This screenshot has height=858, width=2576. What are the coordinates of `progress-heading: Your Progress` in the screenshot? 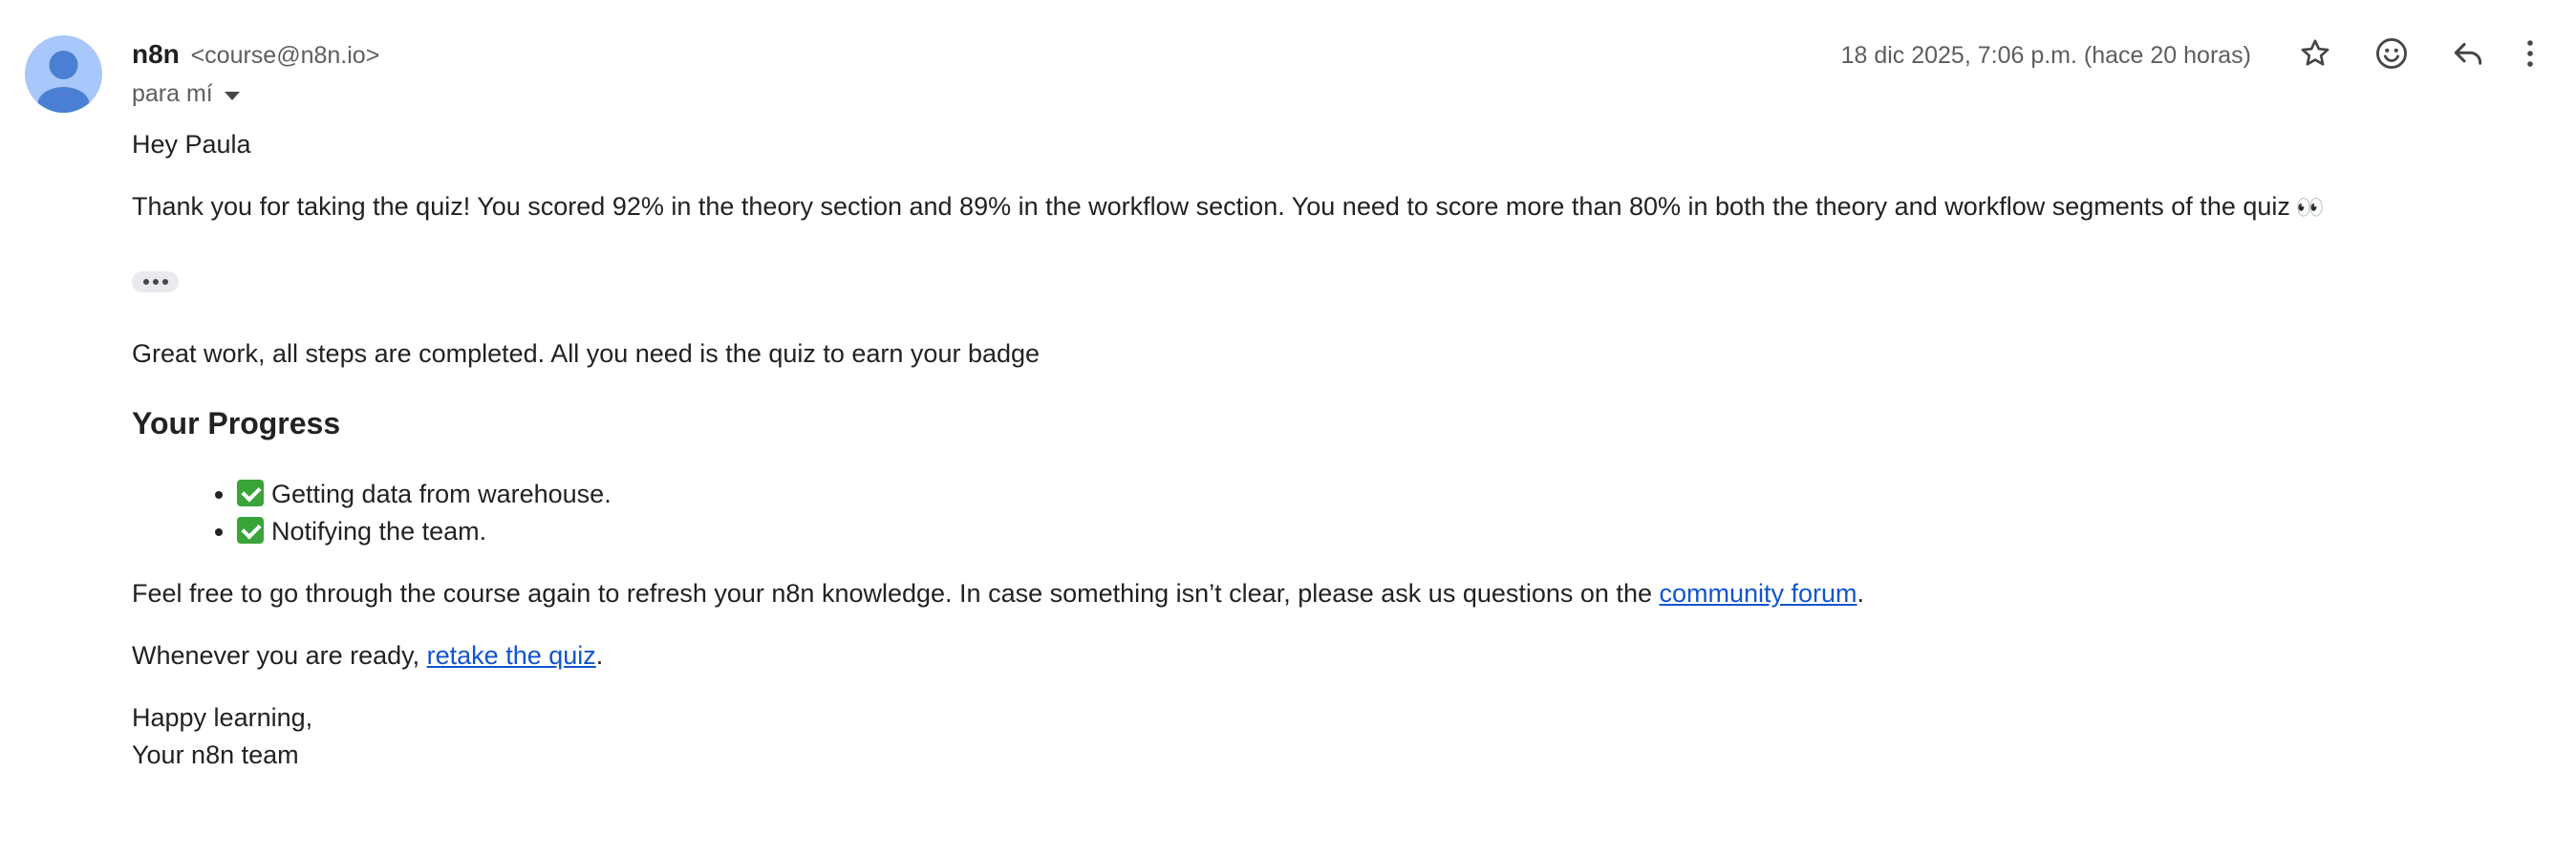 It's located at (236, 423).